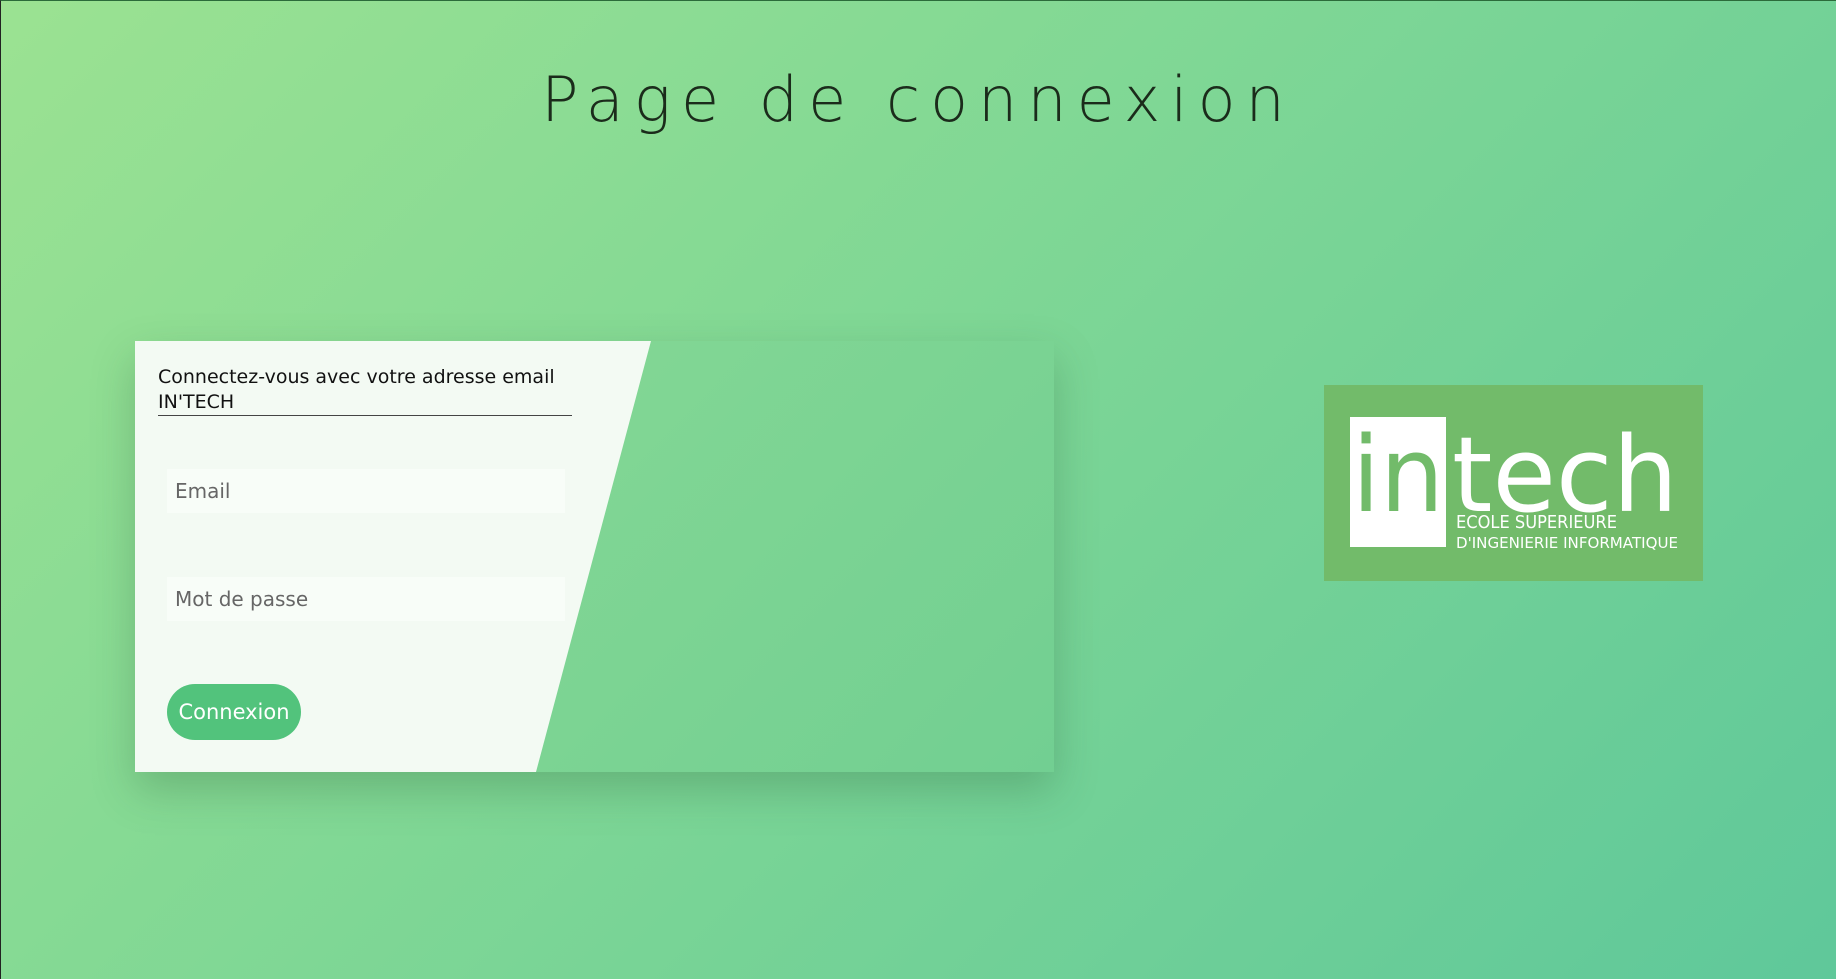 The height and width of the screenshot is (979, 1836). Describe the element at coordinates (1398, 475) in the screenshot. I see `logo-wordmark-in: in` at that location.